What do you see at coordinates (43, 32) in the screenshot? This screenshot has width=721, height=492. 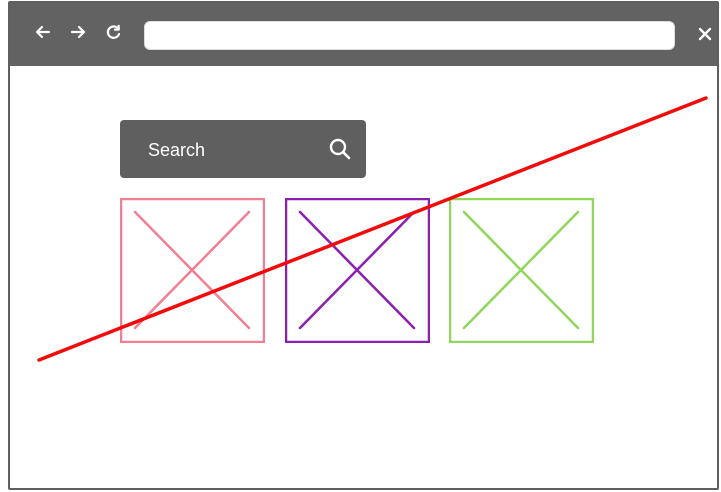 I see `arrow-left-icon` at bounding box center [43, 32].